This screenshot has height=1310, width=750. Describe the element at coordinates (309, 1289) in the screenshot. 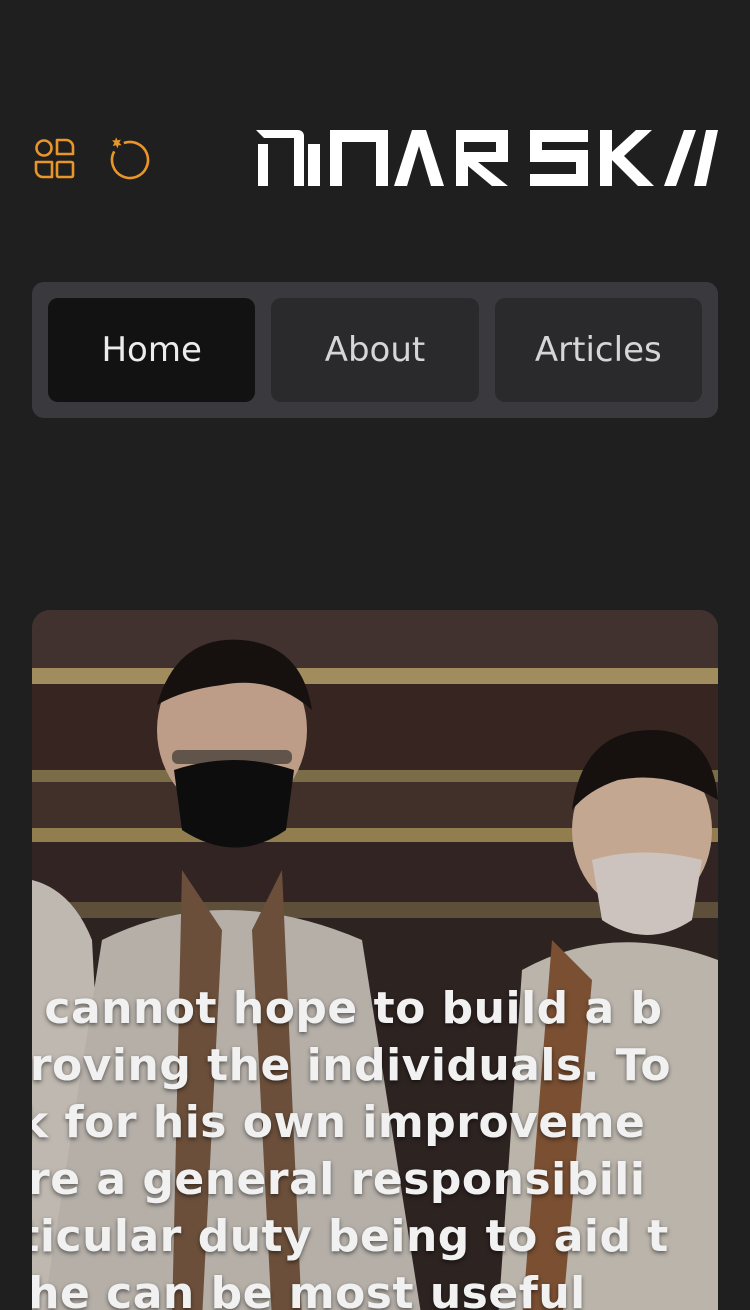

I see `quote-line: m he can be most useful` at that location.